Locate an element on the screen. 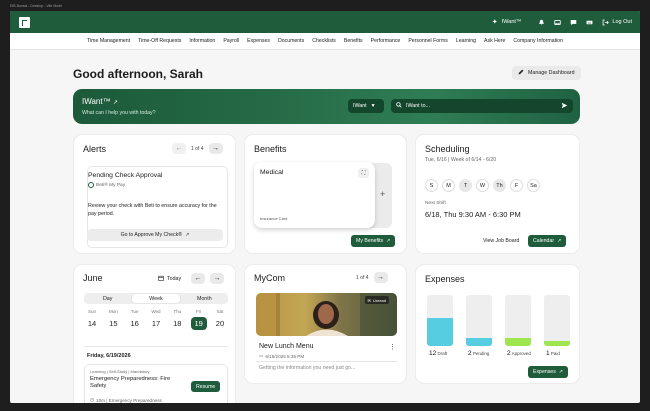 Image resolution: width=650 pixels, height=411 pixels. week-day: Mon 15 is located at coordinates (113, 319).